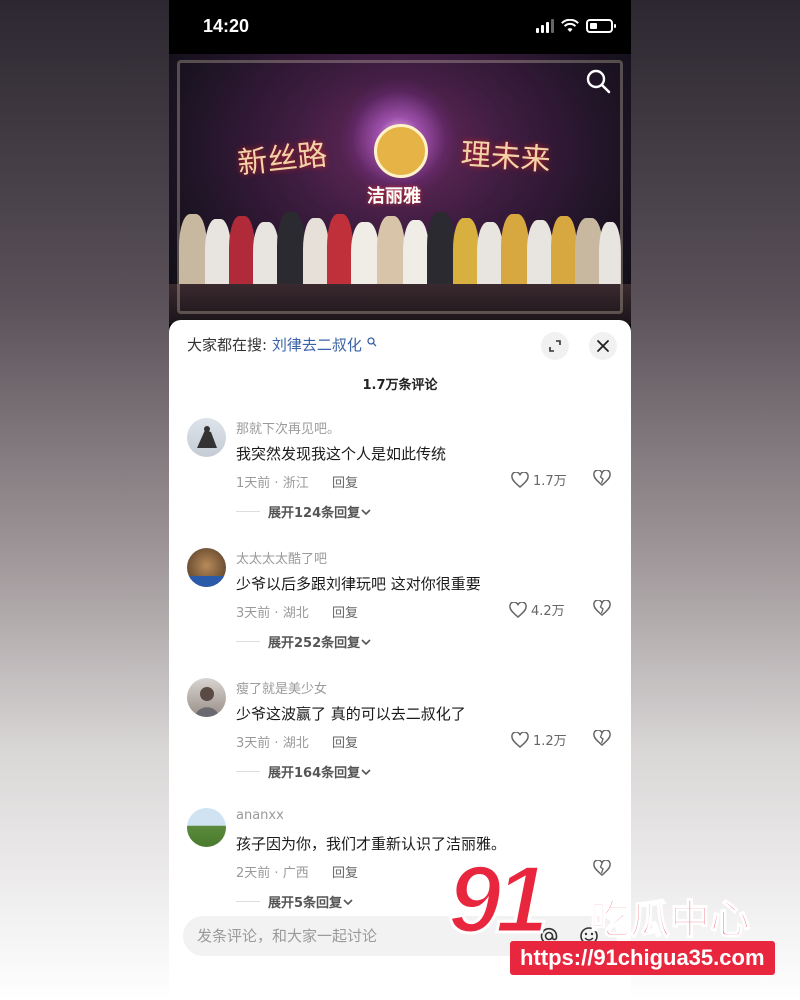  What do you see at coordinates (317, 345) in the screenshot?
I see `trending-search-term: 刘律去二叔化` at bounding box center [317, 345].